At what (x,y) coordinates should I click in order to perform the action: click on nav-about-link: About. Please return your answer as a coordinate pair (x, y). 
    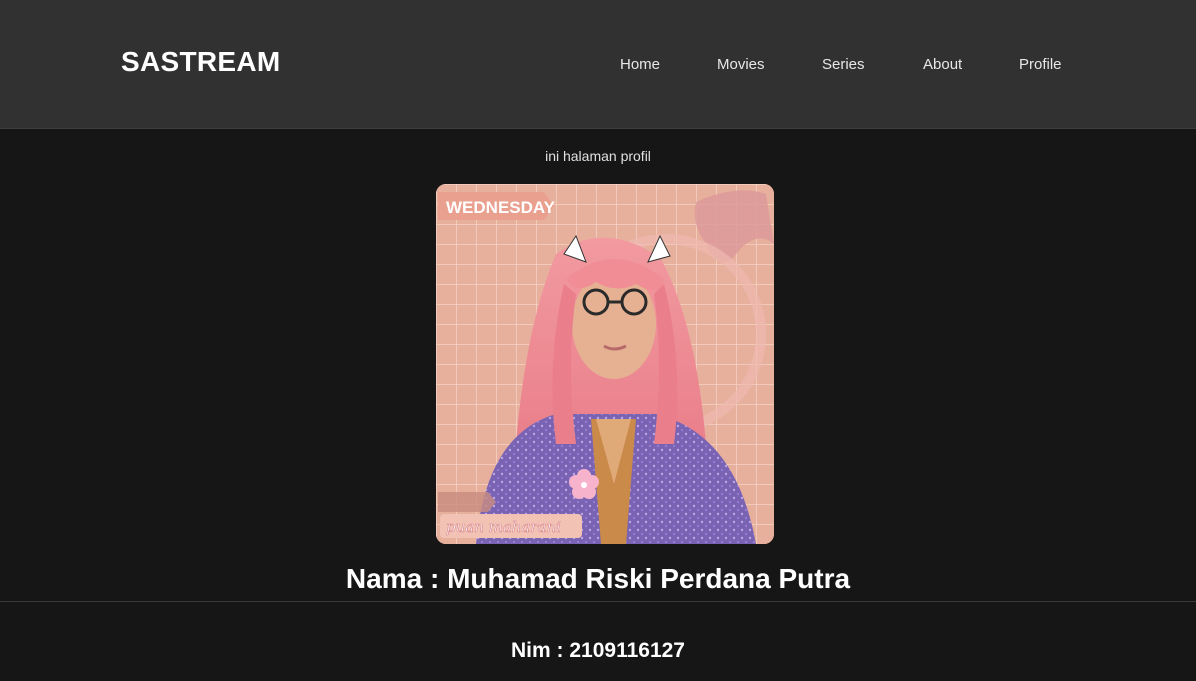
    Looking at the image, I should click on (942, 64).